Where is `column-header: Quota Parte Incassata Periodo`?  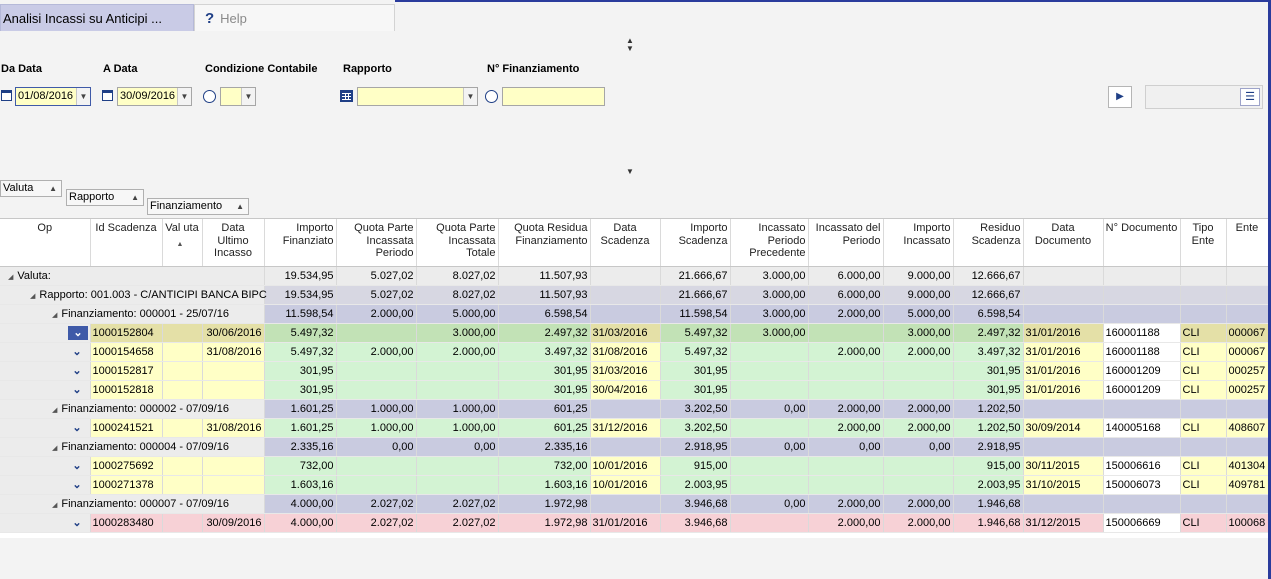
column-header: Quota Parte Incassata Periodo is located at coordinates (376, 243).